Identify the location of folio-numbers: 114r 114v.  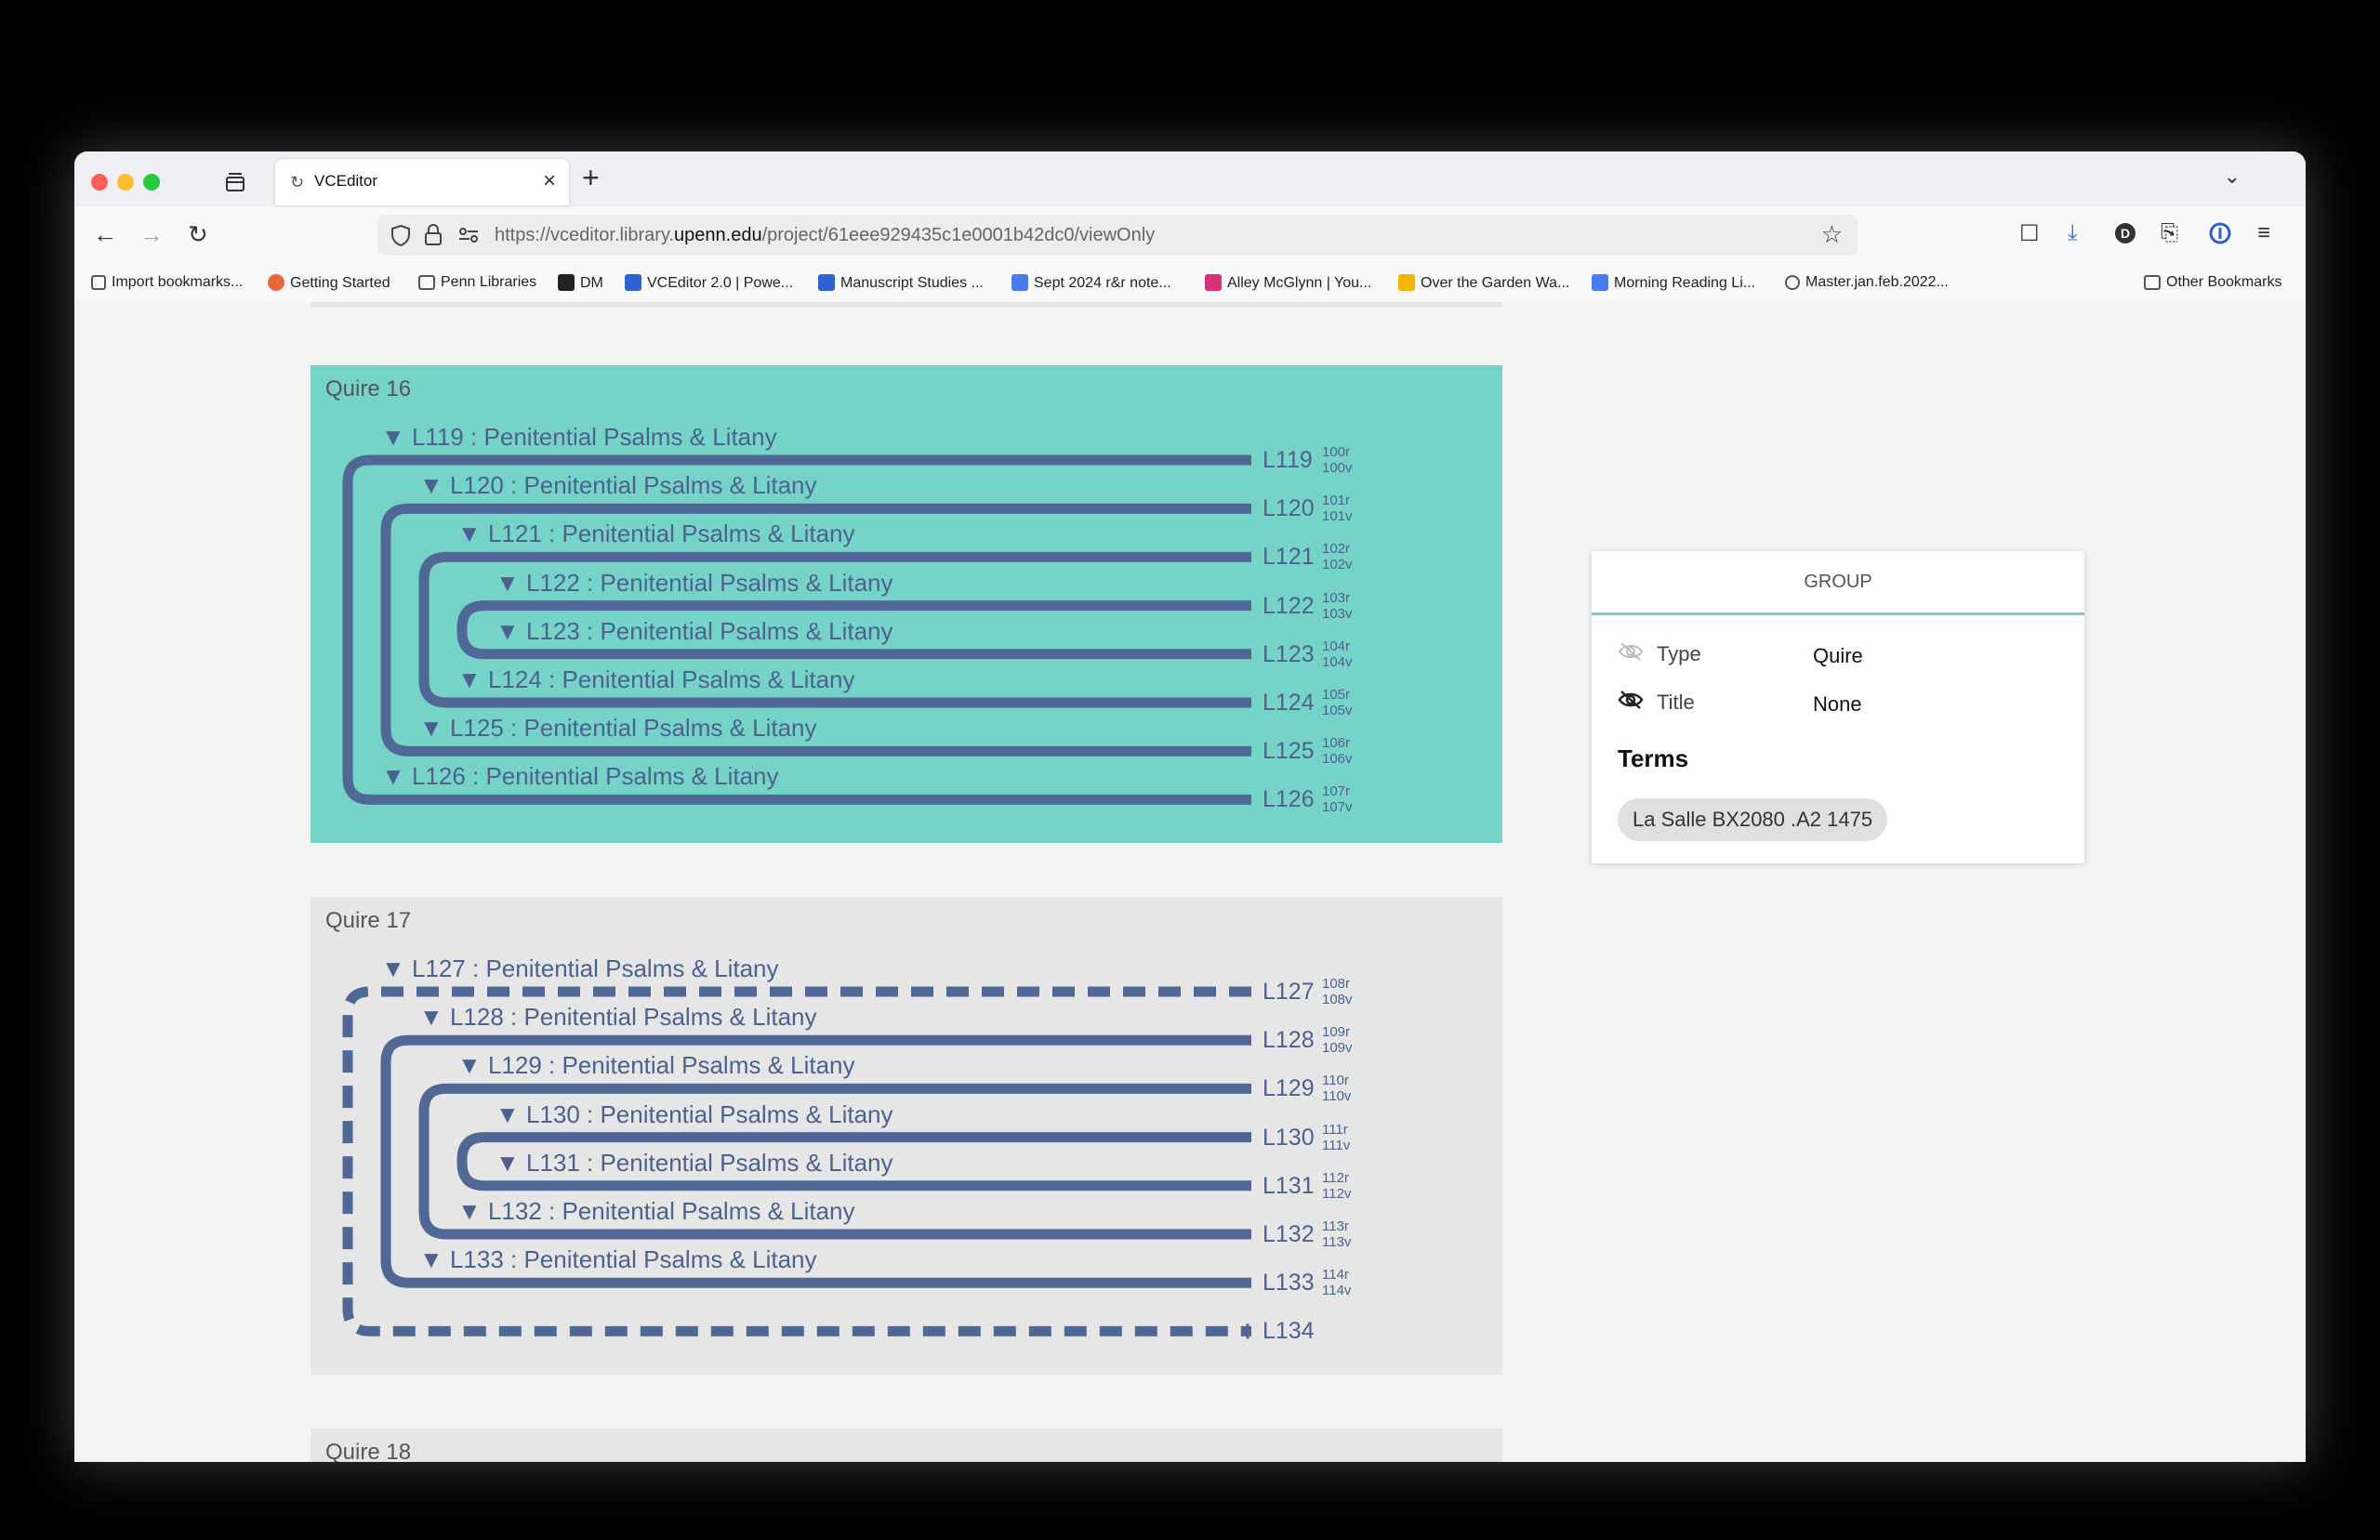
(1336, 1282).